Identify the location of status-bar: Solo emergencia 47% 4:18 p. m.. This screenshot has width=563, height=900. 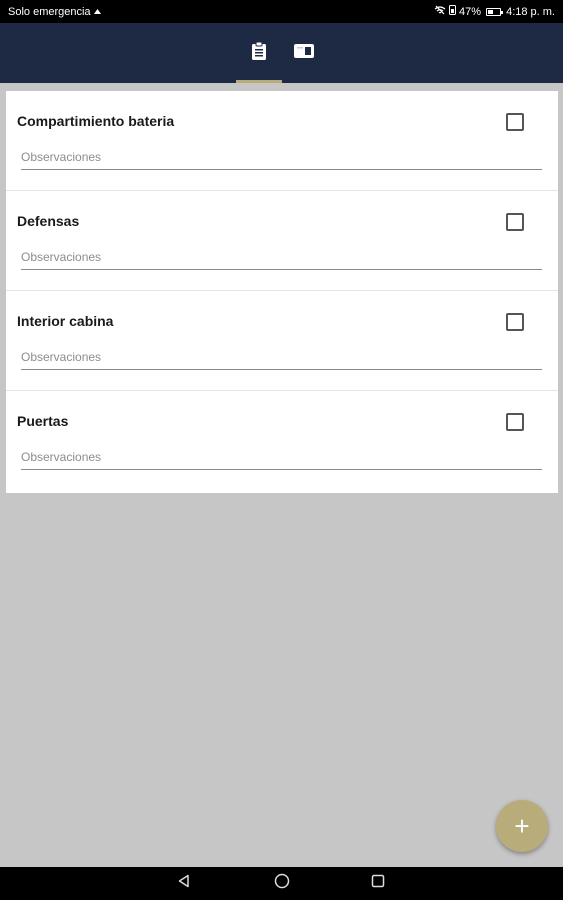
(281, 11).